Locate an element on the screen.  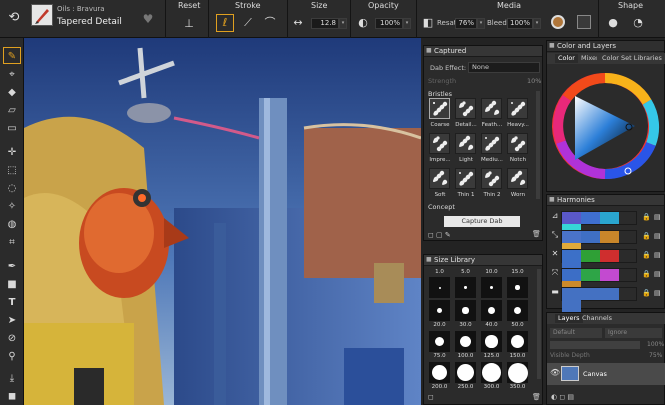
size-dropdown: ▾ is located at coordinates (343, 23).